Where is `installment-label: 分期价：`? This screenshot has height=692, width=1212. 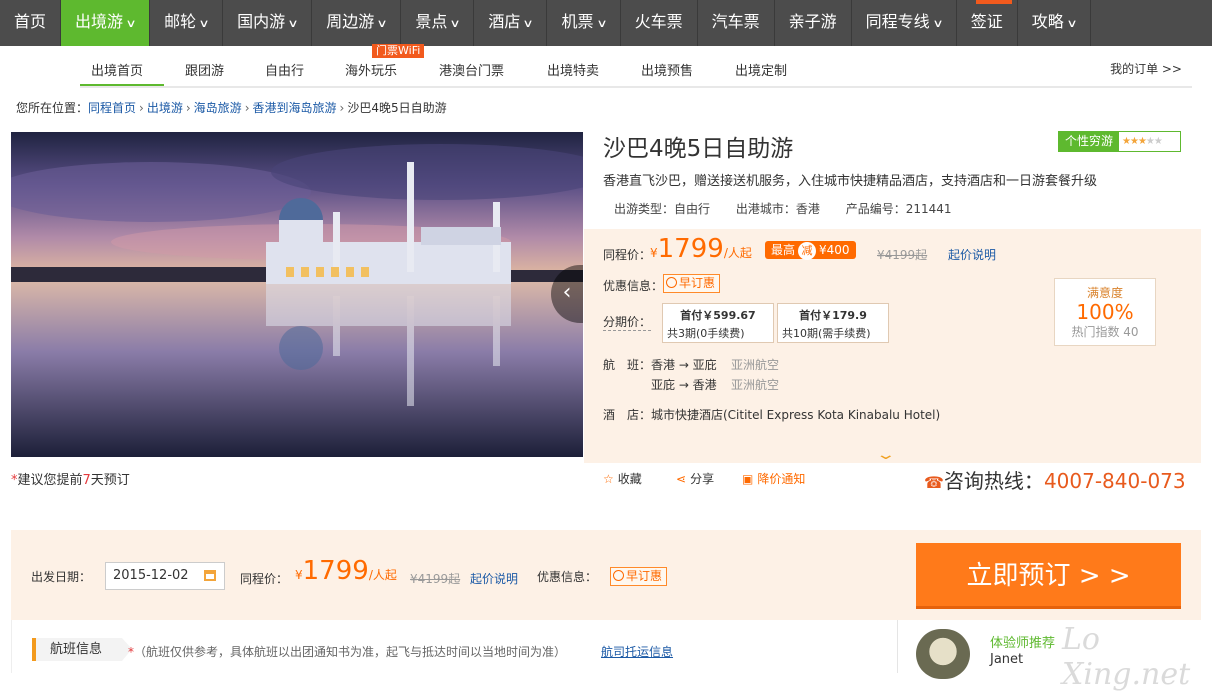
installment-label: 分期价： is located at coordinates (627, 323).